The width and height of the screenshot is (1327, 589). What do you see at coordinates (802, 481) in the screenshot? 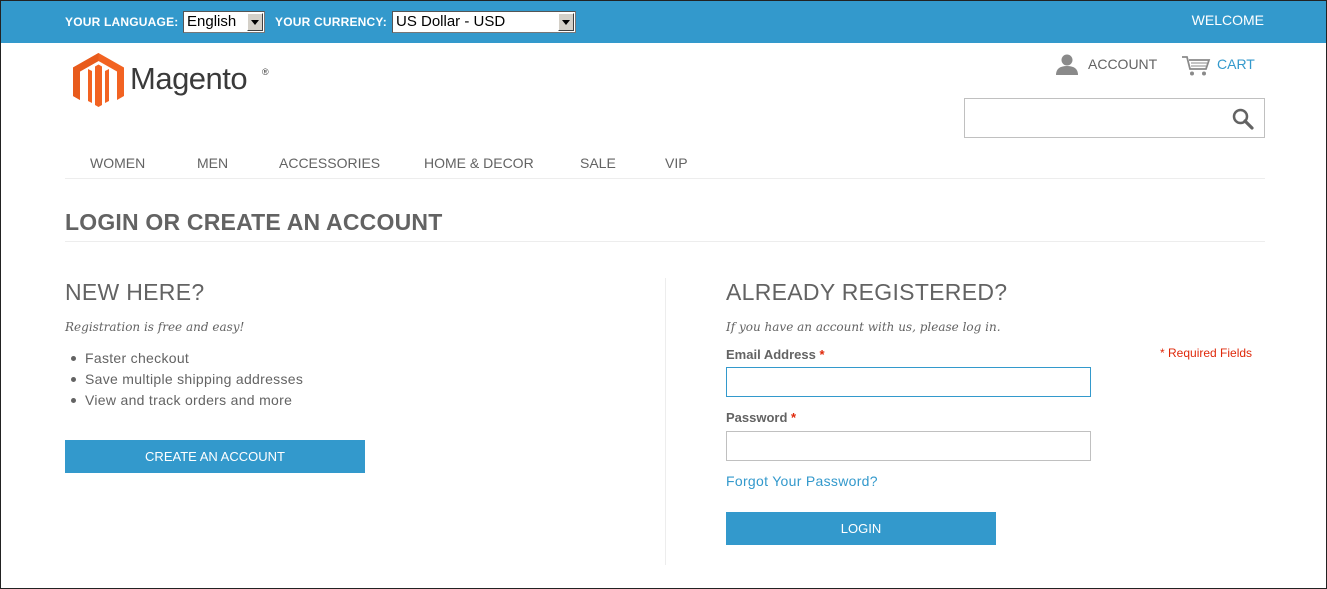
I see `forgot-password-link: Forgot Your Password?` at bounding box center [802, 481].